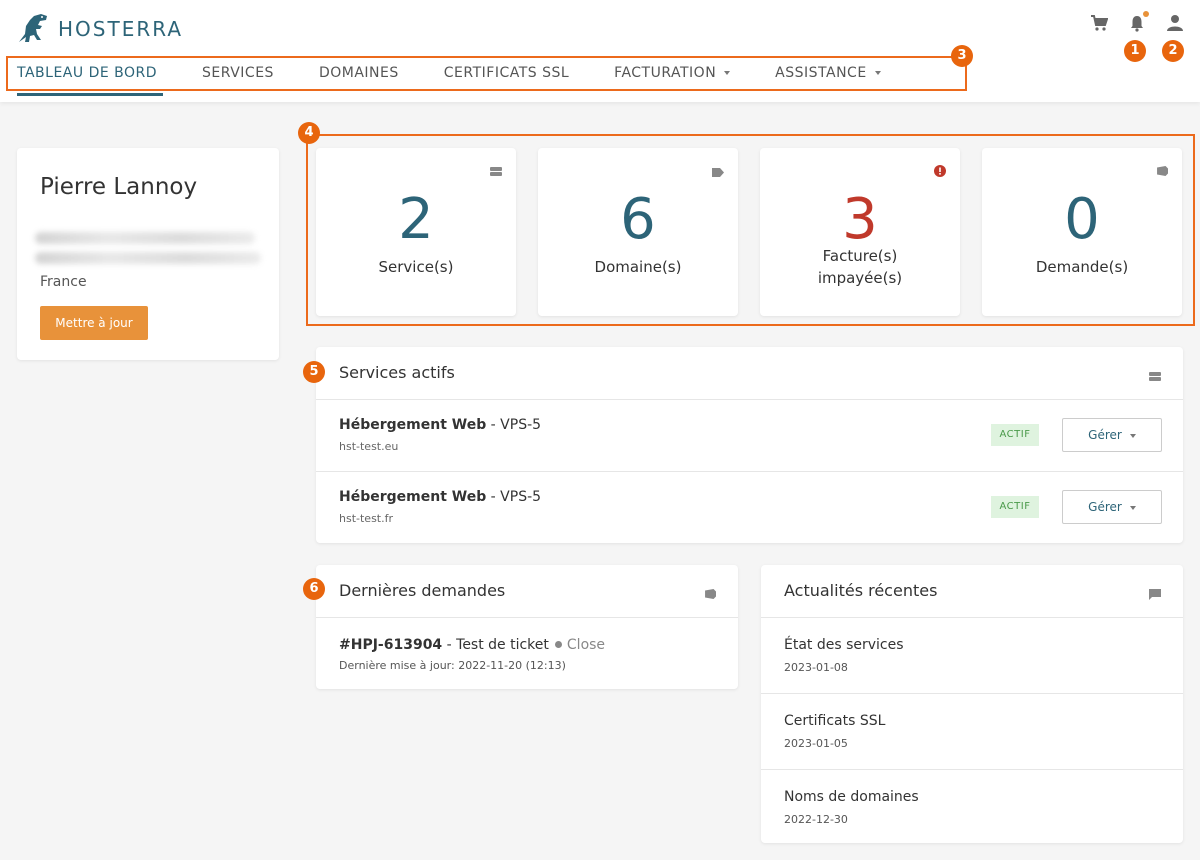 The image size is (1200, 860). I want to click on news-item-date: 2022-12-30, so click(816, 819).